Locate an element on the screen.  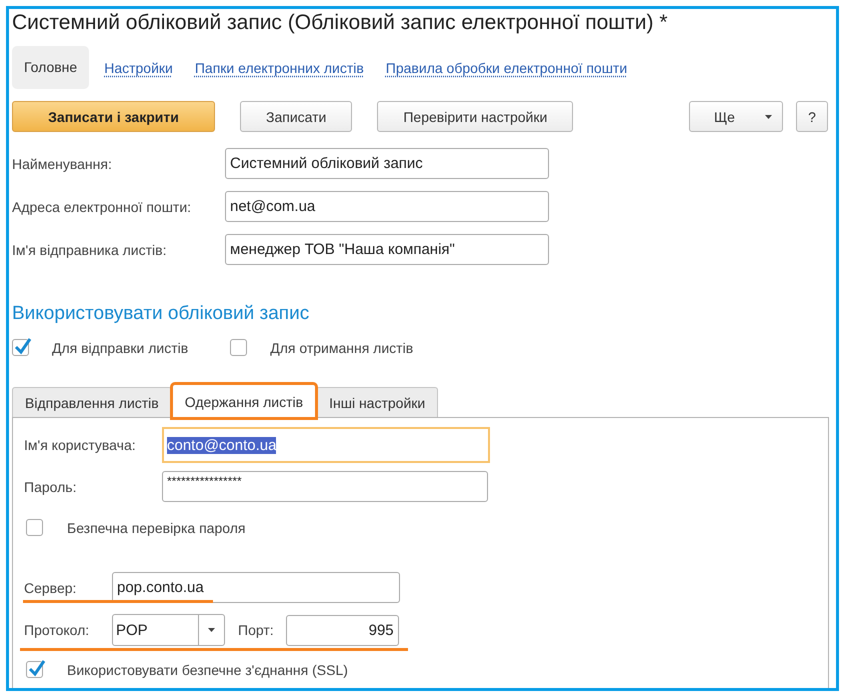
toolbar-button: Записати is located at coordinates (296, 116).